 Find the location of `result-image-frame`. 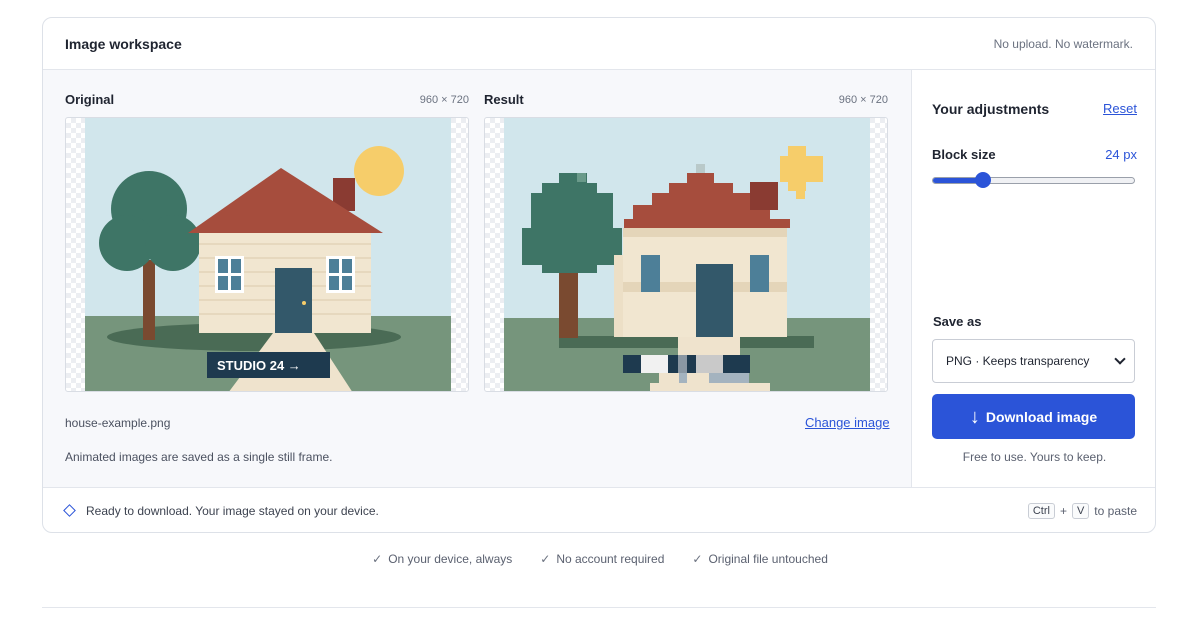

result-image-frame is located at coordinates (686, 254).